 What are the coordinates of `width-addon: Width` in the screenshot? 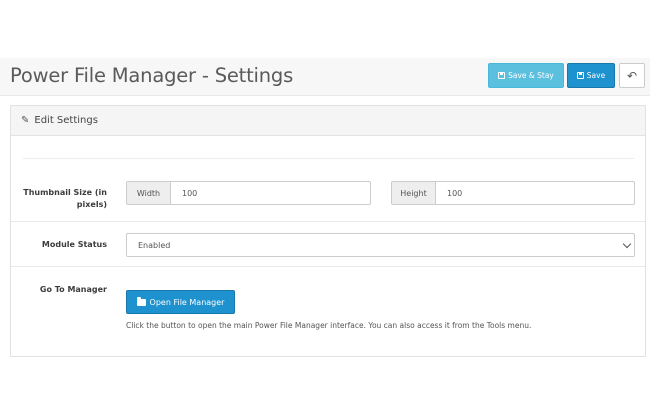 It's located at (149, 193).